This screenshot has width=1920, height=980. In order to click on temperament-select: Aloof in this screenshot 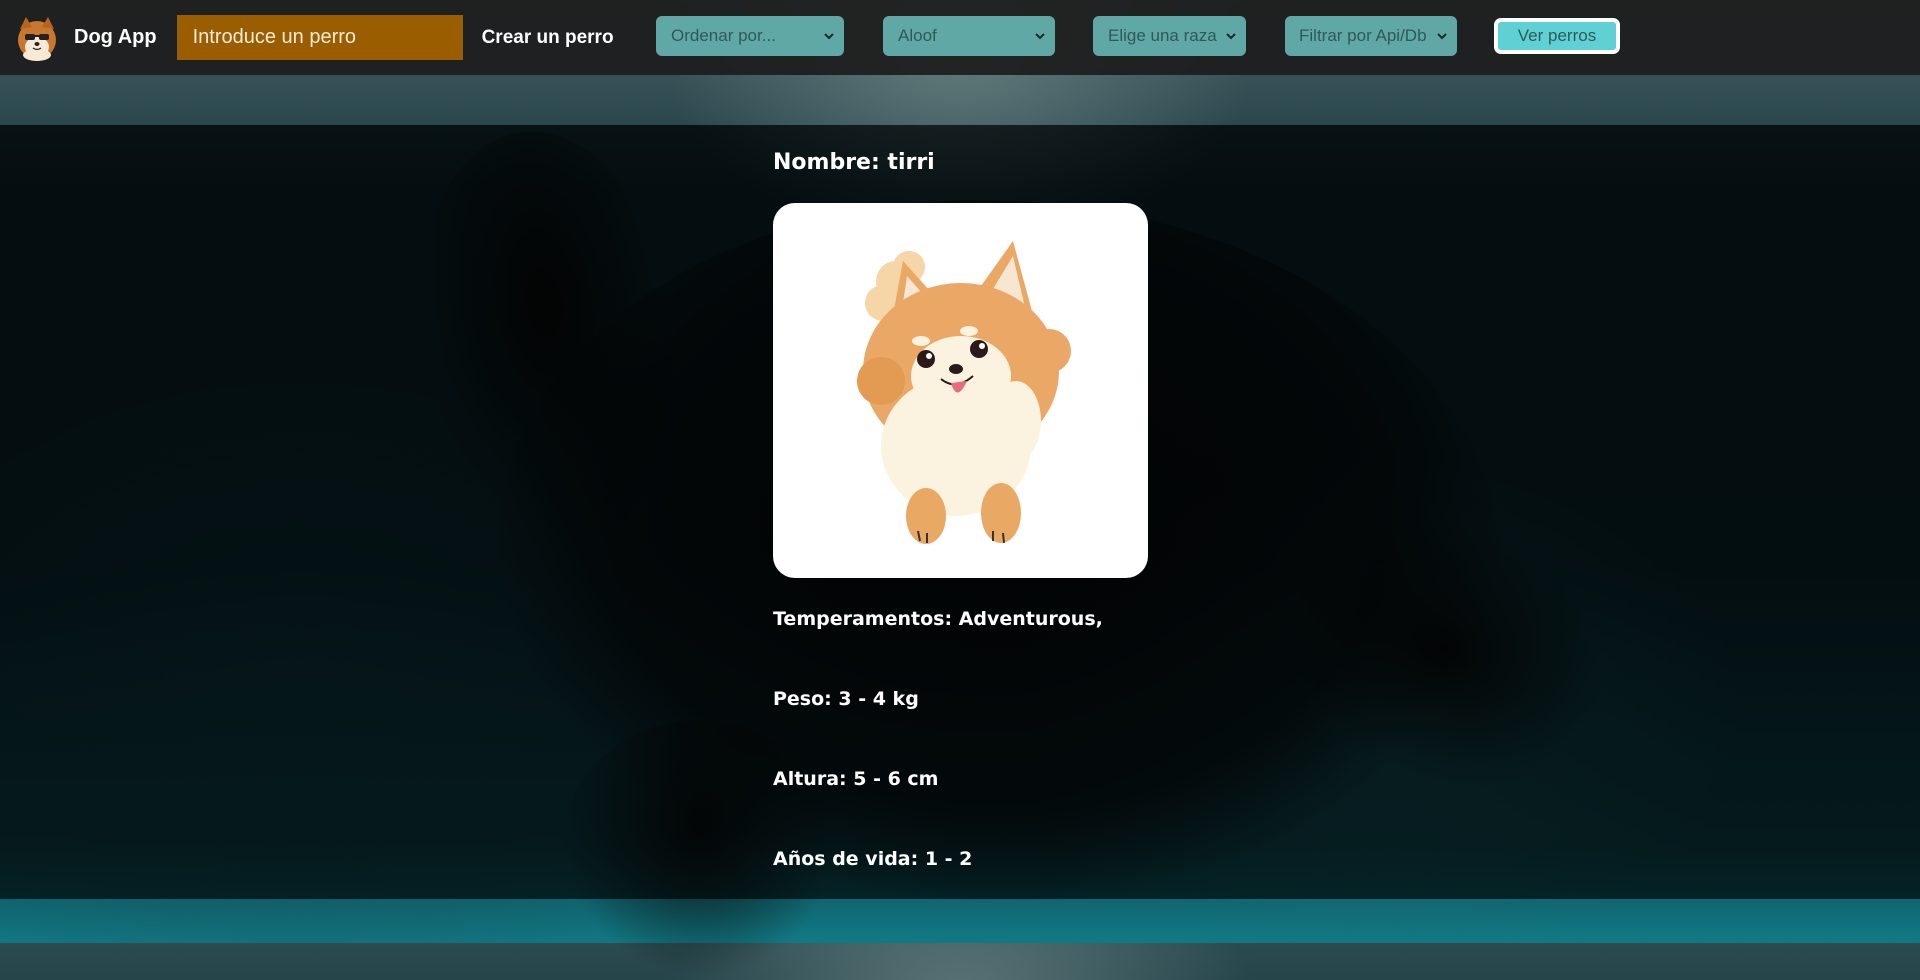, I will do `click(969, 36)`.